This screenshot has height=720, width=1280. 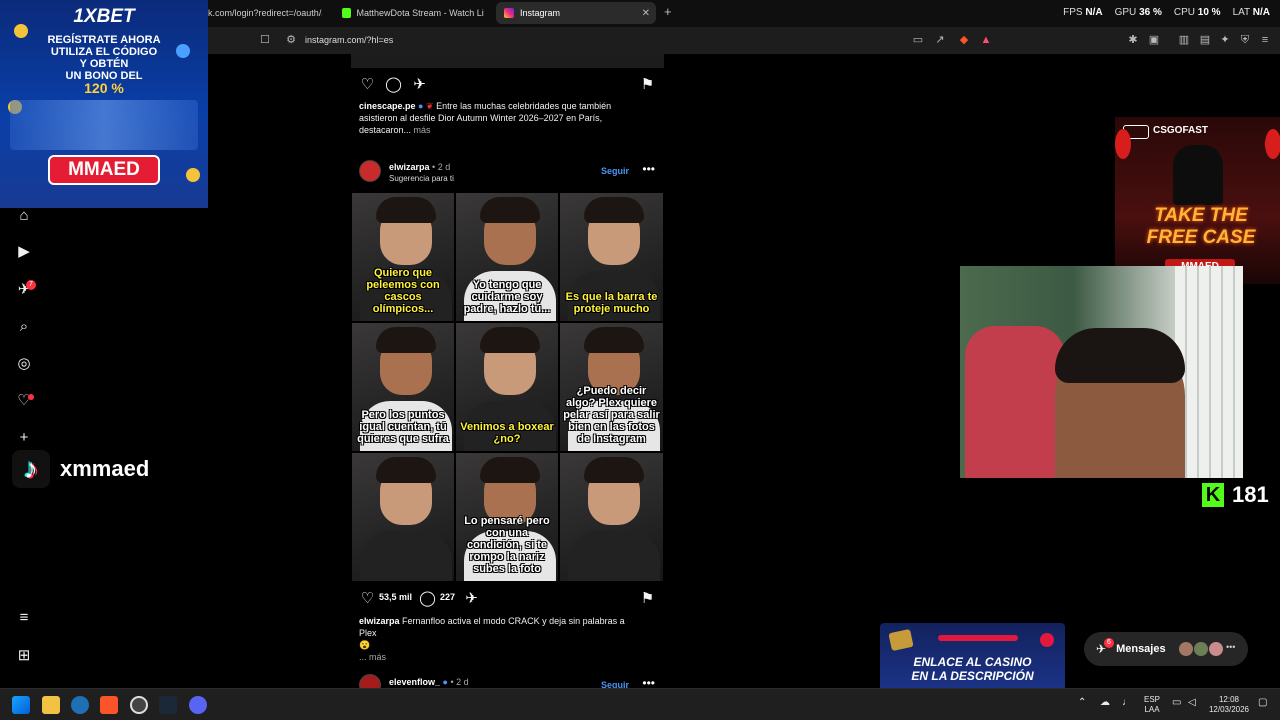 I want to click on streamer-webcam, so click(x=1101, y=372).